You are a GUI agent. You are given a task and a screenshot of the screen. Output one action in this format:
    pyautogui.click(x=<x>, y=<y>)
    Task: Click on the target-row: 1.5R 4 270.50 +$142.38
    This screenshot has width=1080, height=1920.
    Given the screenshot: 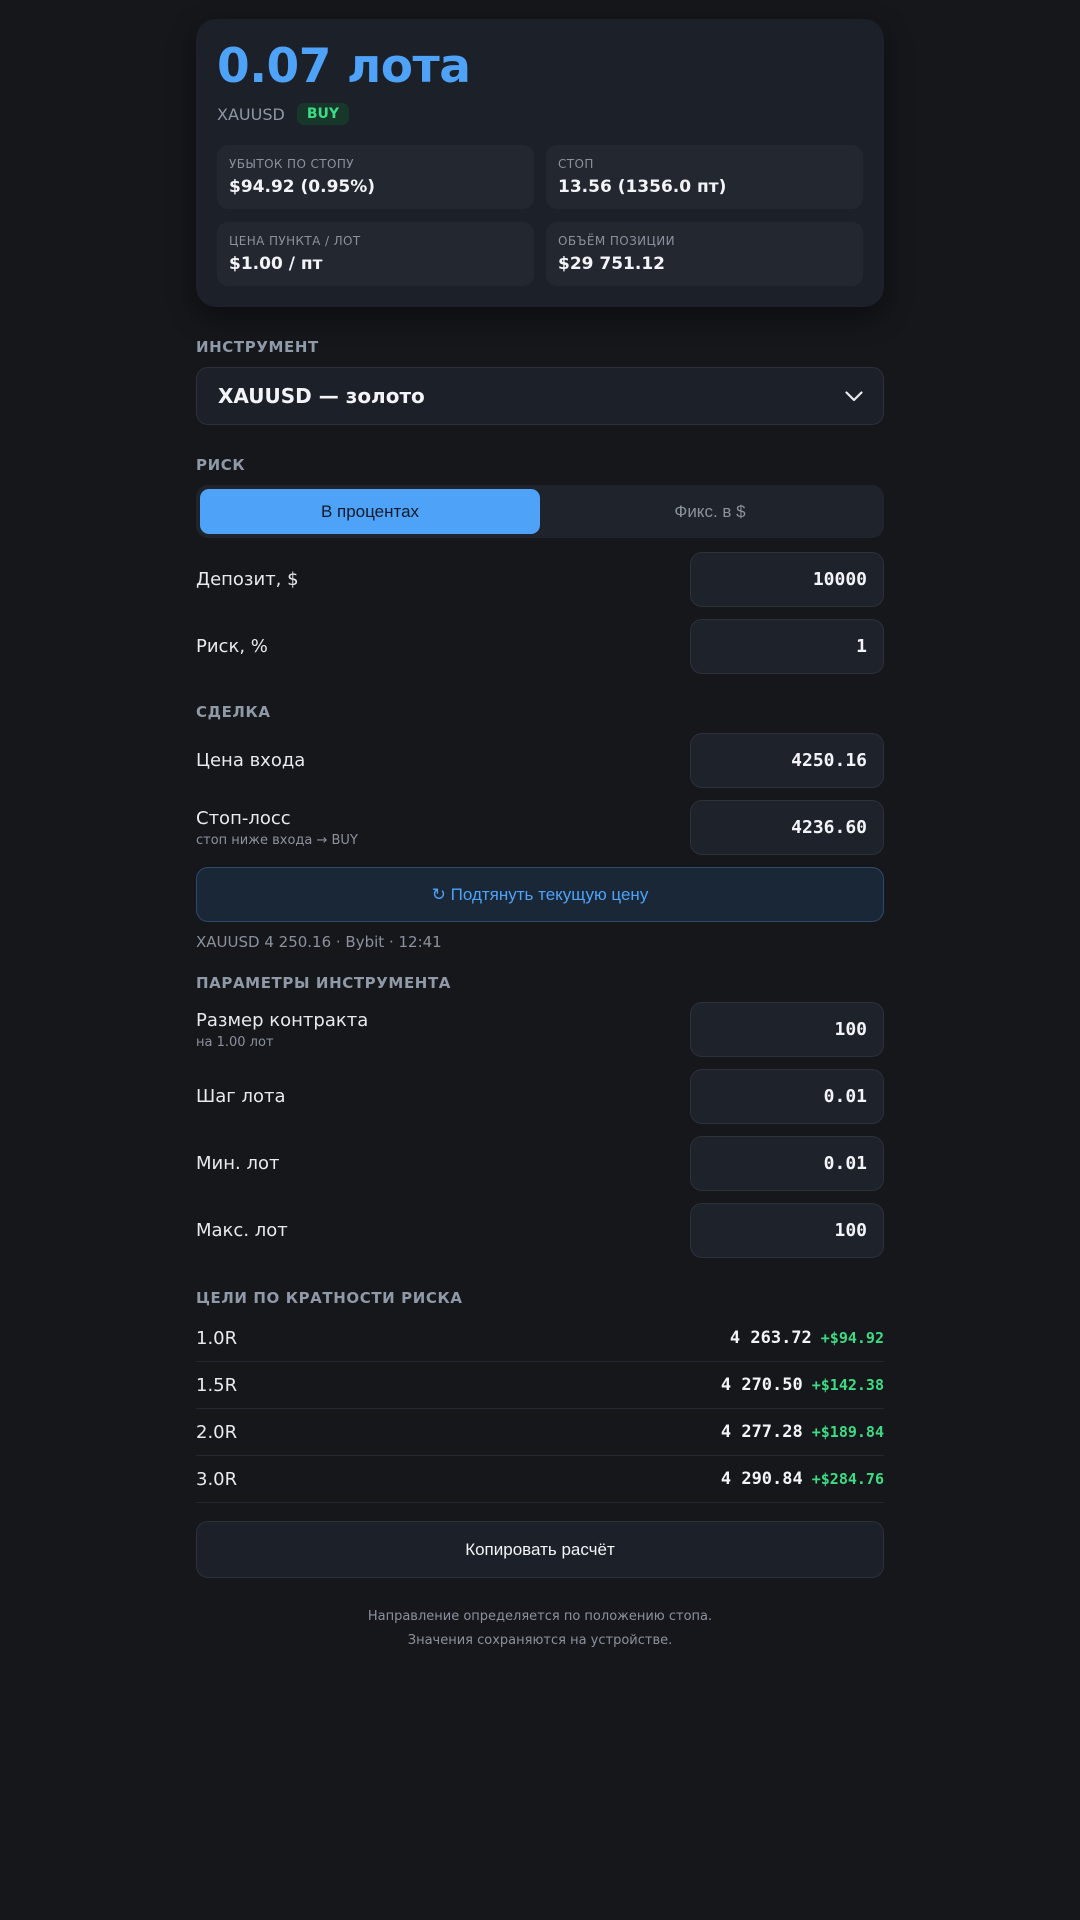 What is the action you would take?
    pyautogui.click(x=540, y=1385)
    